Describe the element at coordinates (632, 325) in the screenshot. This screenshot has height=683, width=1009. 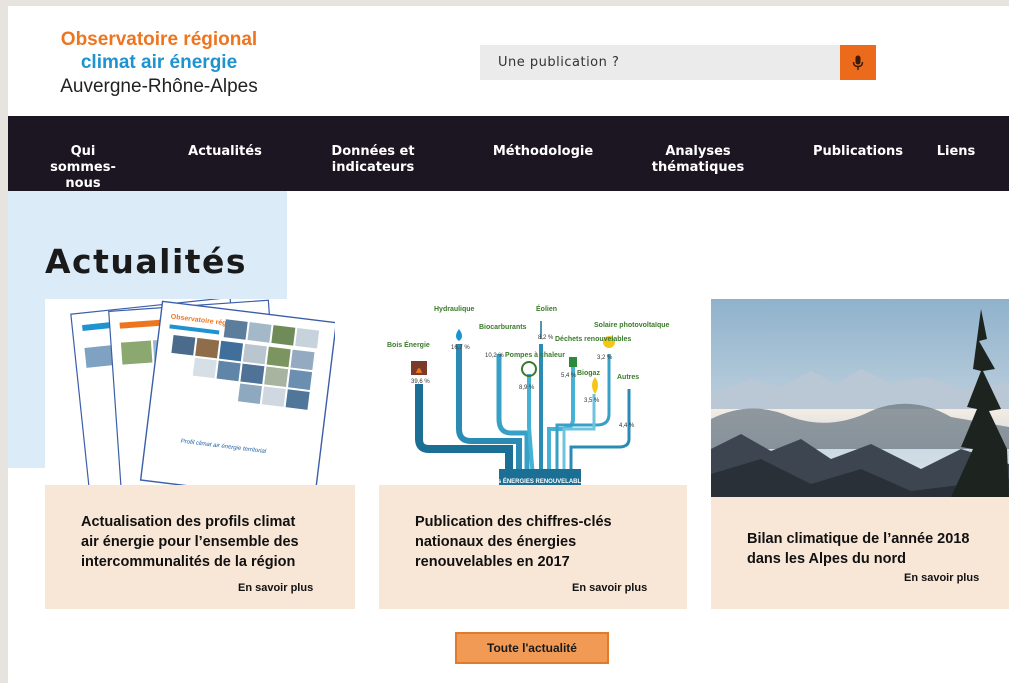
I see `infographic-label: Solaire photovoltaïque` at that location.